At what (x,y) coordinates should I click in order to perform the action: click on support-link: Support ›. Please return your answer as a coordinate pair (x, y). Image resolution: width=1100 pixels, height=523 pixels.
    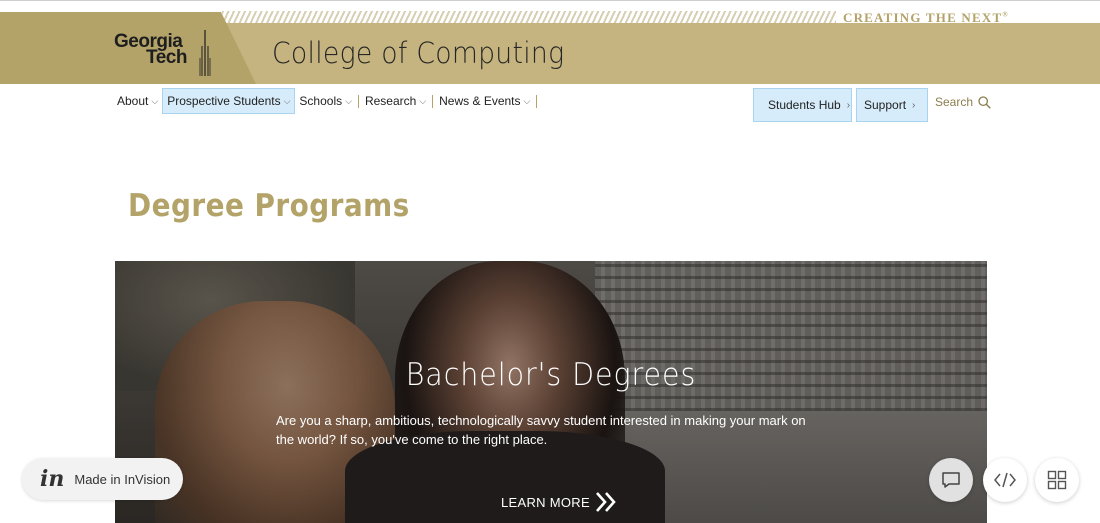
    Looking at the image, I should click on (892, 105).